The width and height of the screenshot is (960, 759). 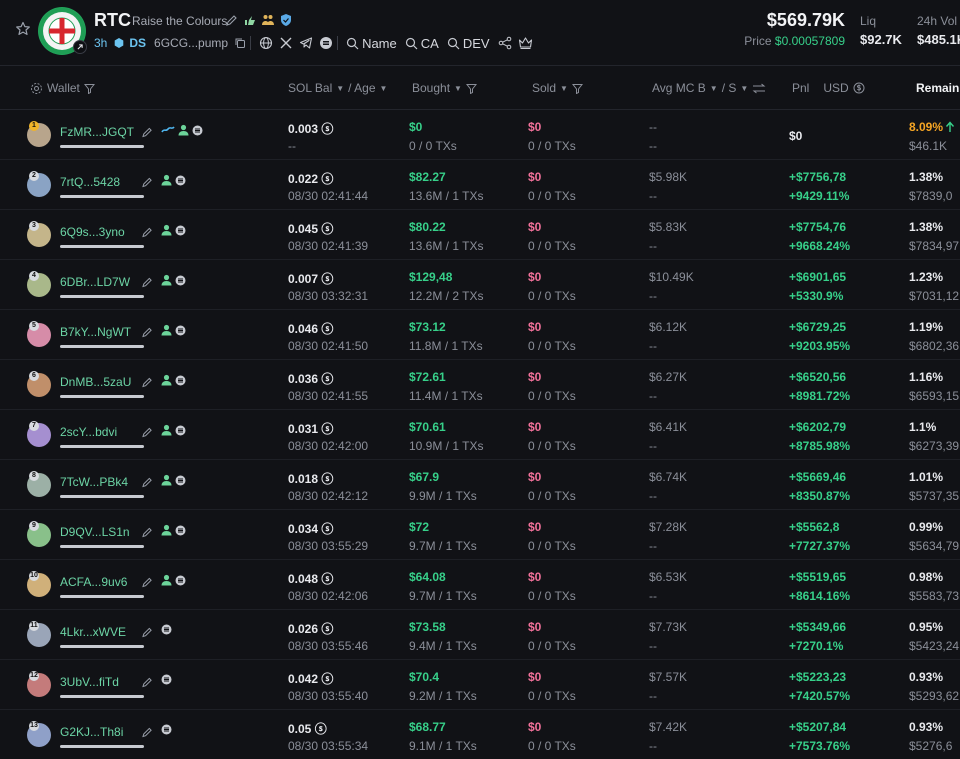 What do you see at coordinates (240, 43) in the screenshot?
I see `copy-icon` at bounding box center [240, 43].